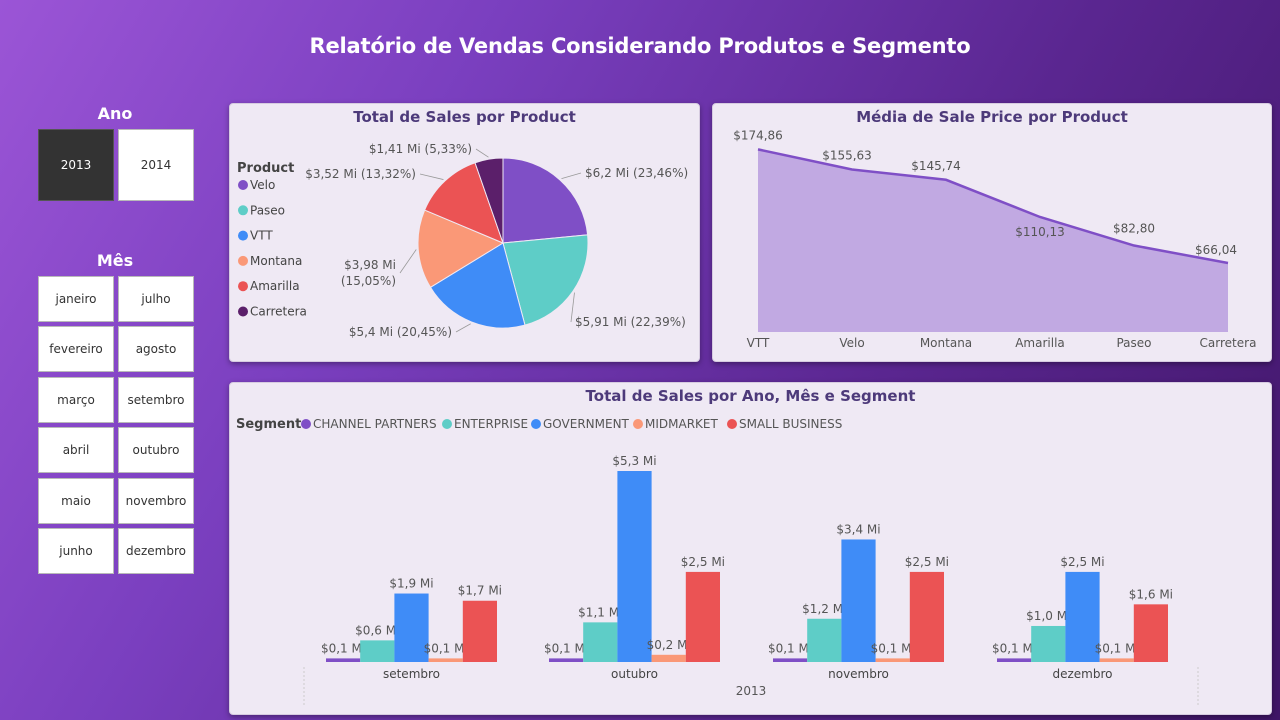 The image size is (1280, 720). I want to click on pie-data-label: (15,05%), so click(368, 281).